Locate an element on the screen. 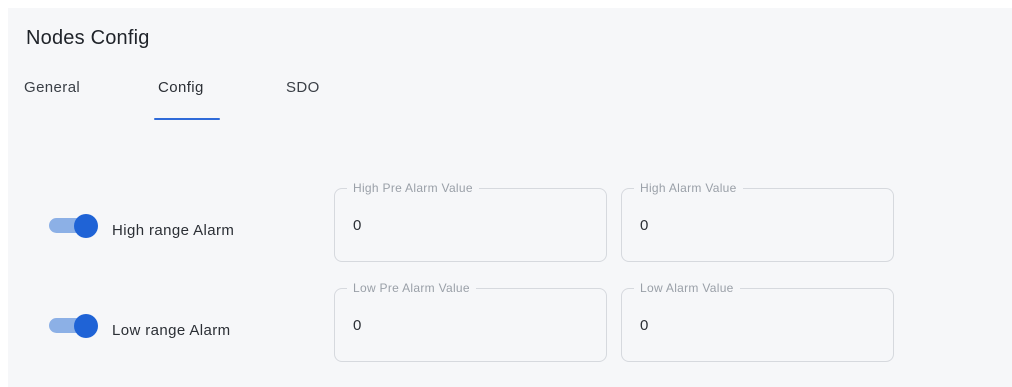  low-range-alarm-toggle is located at coordinates (75, 326).